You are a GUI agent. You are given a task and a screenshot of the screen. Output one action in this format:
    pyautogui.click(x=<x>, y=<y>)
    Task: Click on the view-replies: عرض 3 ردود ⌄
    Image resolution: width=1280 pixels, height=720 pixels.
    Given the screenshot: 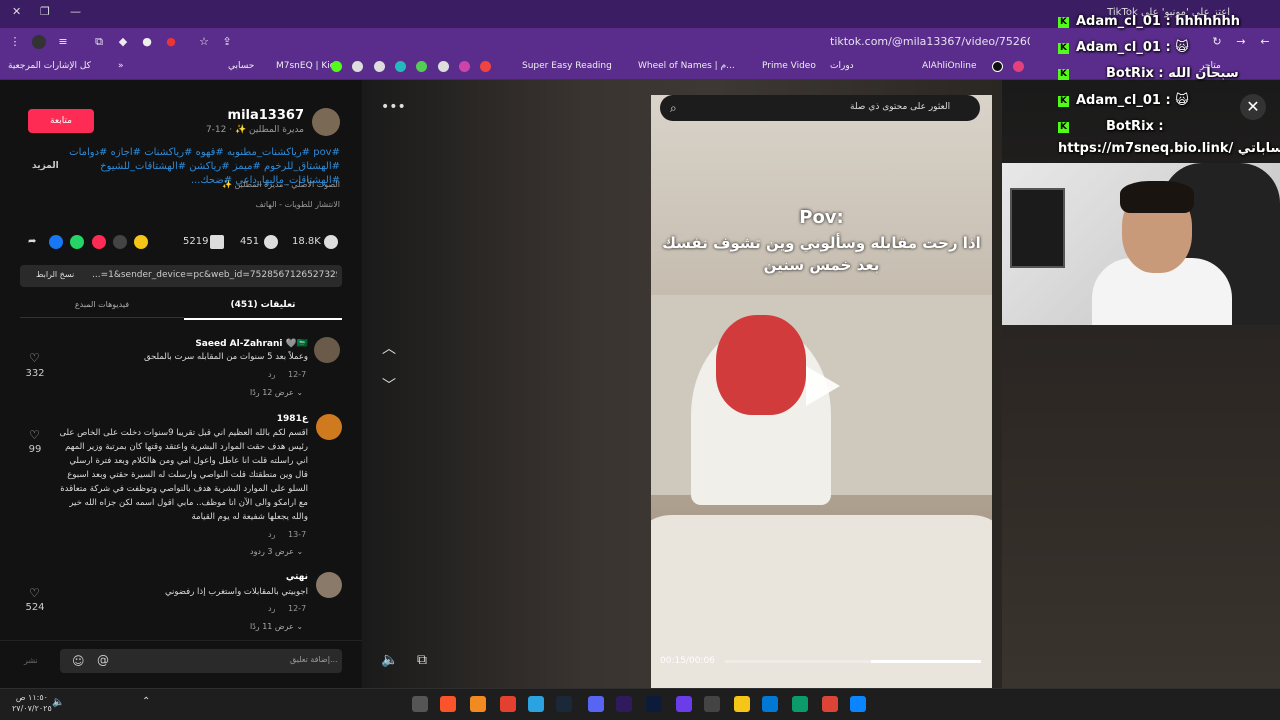 What is the action you would take?
    pyautogui.click(x=276, y=551)
    